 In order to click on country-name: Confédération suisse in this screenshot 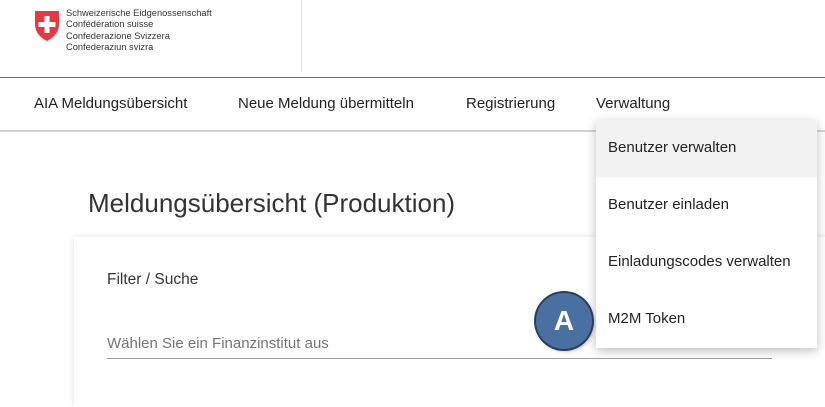, I will do `click(110, 24)`.